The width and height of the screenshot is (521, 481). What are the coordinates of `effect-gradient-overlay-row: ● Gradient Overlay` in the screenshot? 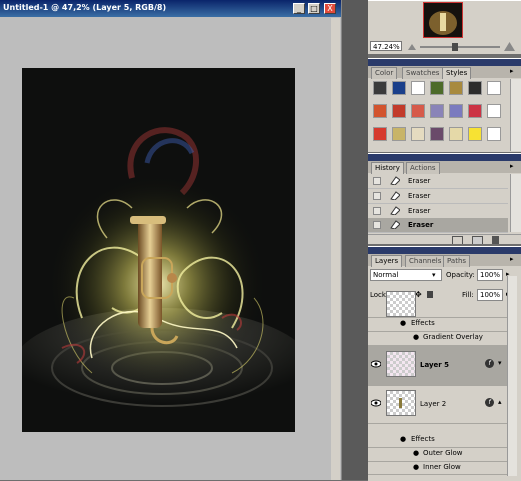 It's located at (438, 338).